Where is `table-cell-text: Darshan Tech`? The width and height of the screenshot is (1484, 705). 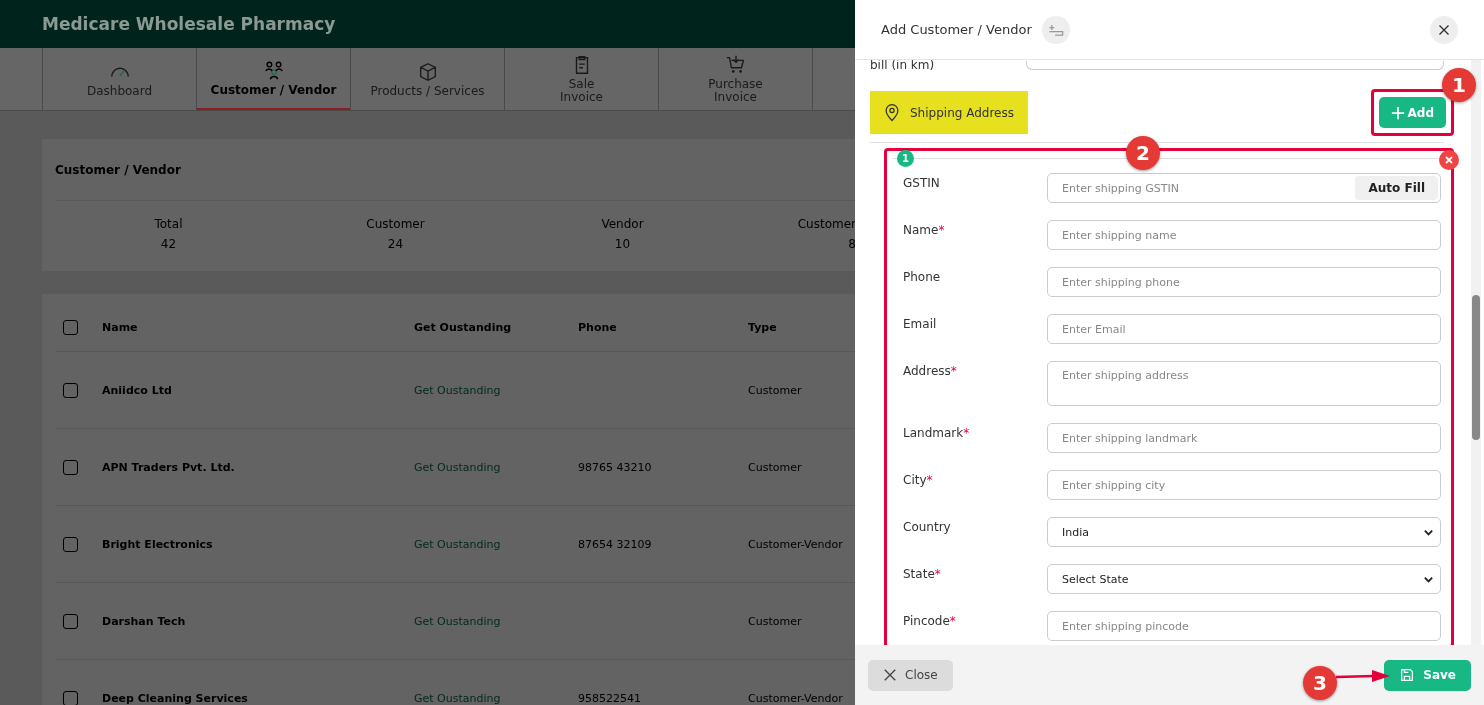
table-cell-text: Darshan Tech is located at coordinates (144, 621).